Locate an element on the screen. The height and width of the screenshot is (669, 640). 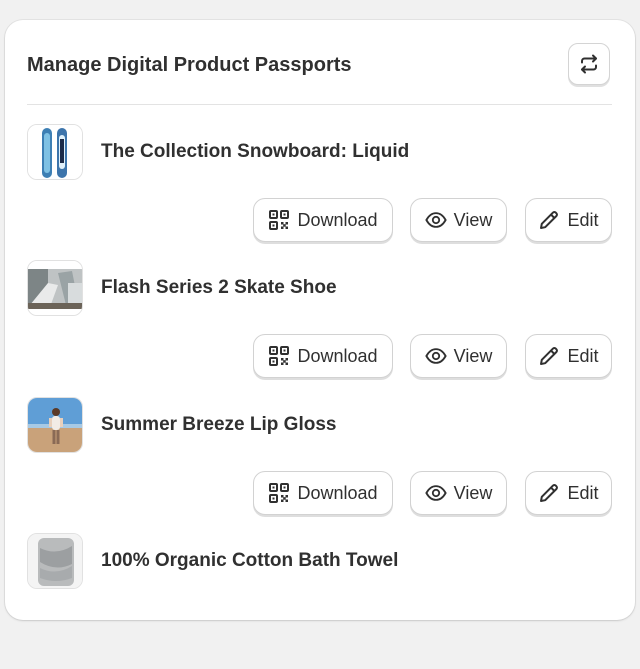
header-divider is located at coordinates (319, 104).